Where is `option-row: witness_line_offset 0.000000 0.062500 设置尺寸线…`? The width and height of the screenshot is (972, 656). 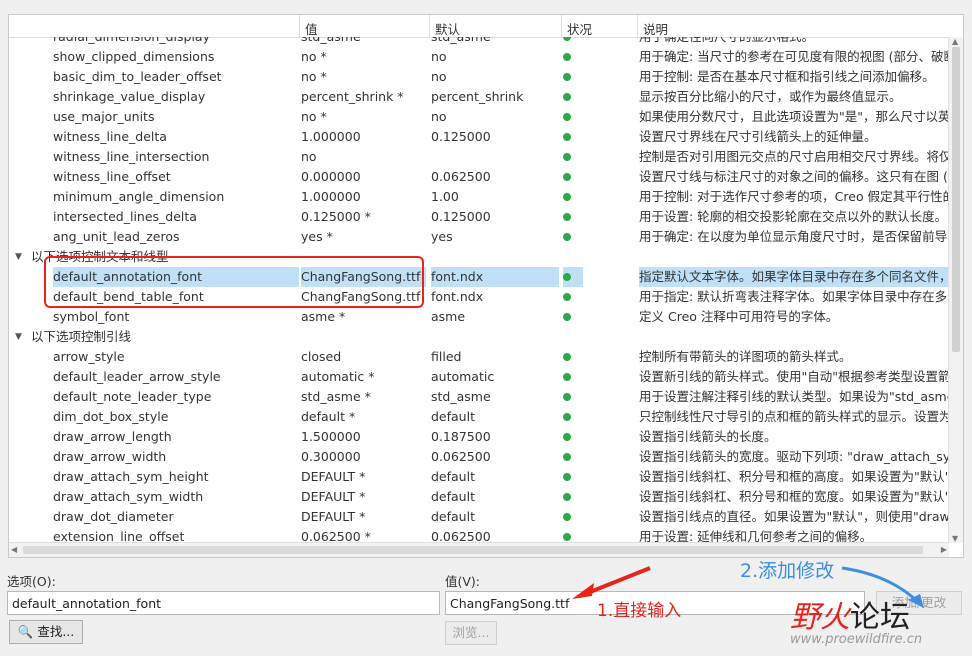
option-row: witness_line_offset 0.000000 0.062500 设置尺寸线… is located at coordinates (479, 177).